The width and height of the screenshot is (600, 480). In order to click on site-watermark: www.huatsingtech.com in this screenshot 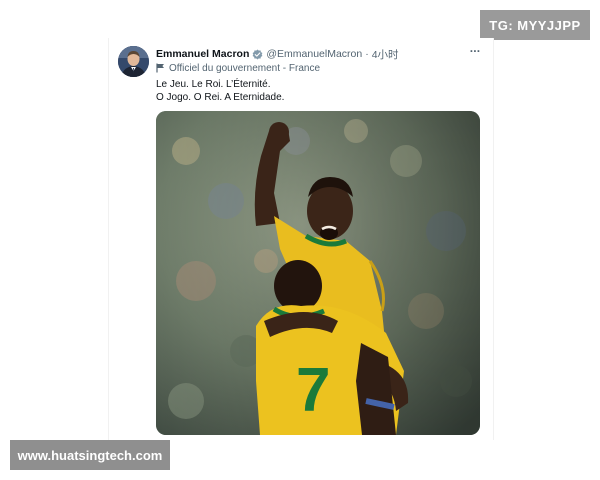, I will do `click(90, 455)`.